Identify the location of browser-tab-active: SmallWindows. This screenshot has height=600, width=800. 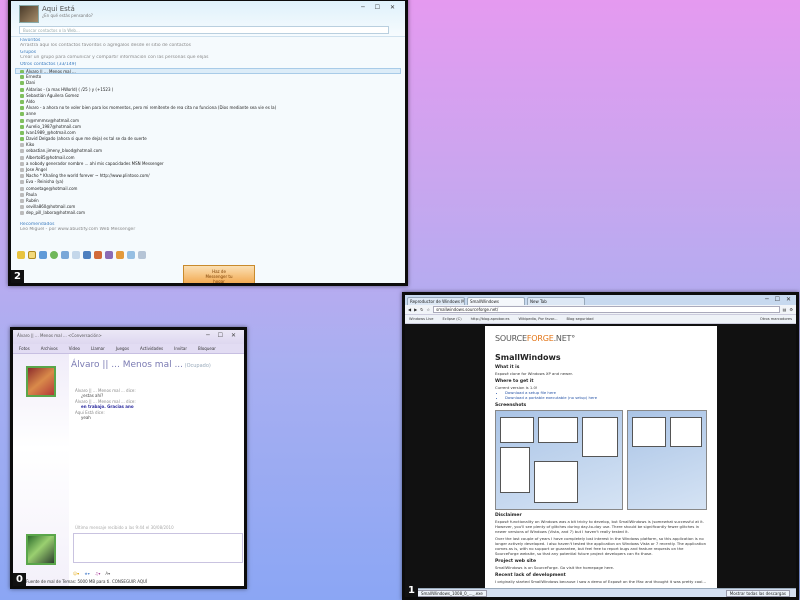
(496, 301).